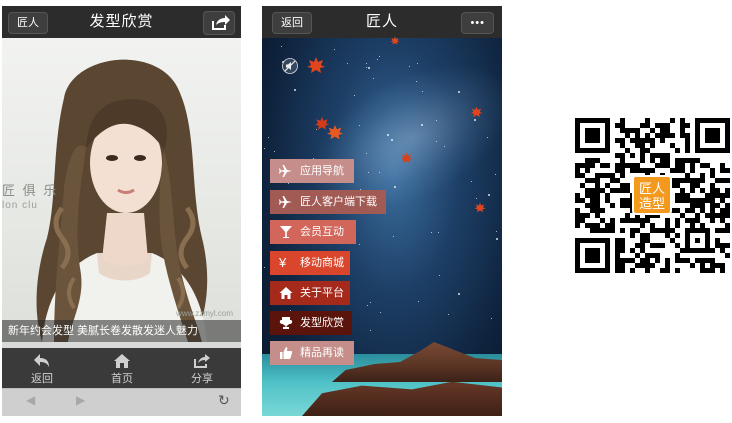 The height and width of the screenshot is (423, 732). I want to click on share-button, so click(219, 23).